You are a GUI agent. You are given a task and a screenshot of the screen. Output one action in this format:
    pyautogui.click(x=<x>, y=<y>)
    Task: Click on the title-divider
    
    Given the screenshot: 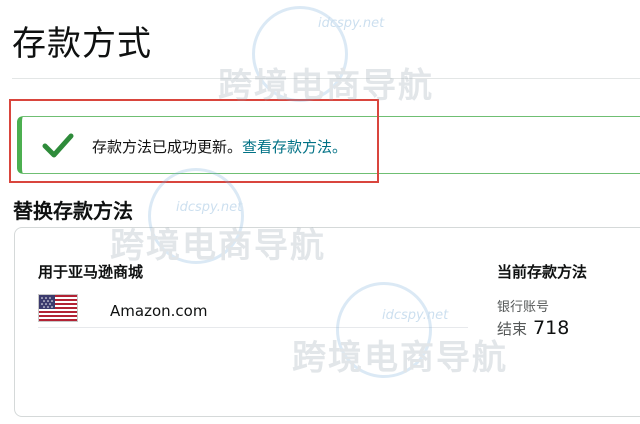 What is the action you would take?
    pyautogui.click(x=326, y=78)
    